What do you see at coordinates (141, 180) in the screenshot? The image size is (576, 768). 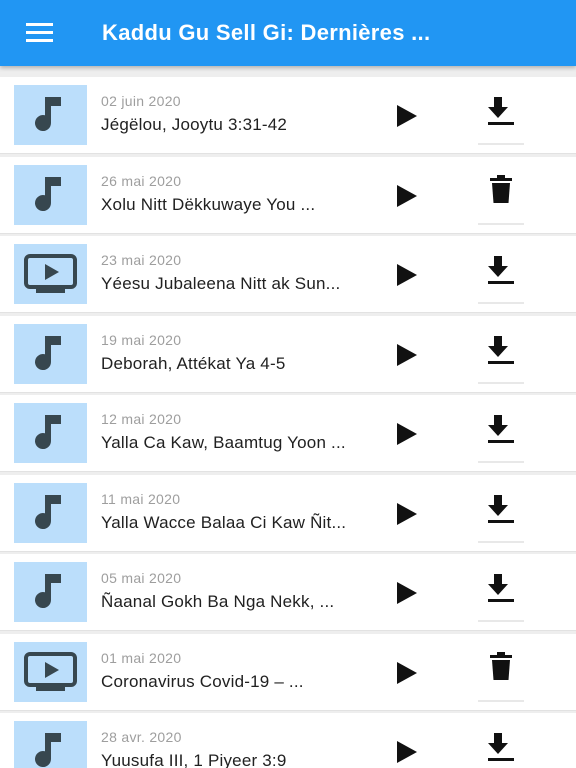 I see `item-date: 26 mai 2020` at bounding box center [141, 180].